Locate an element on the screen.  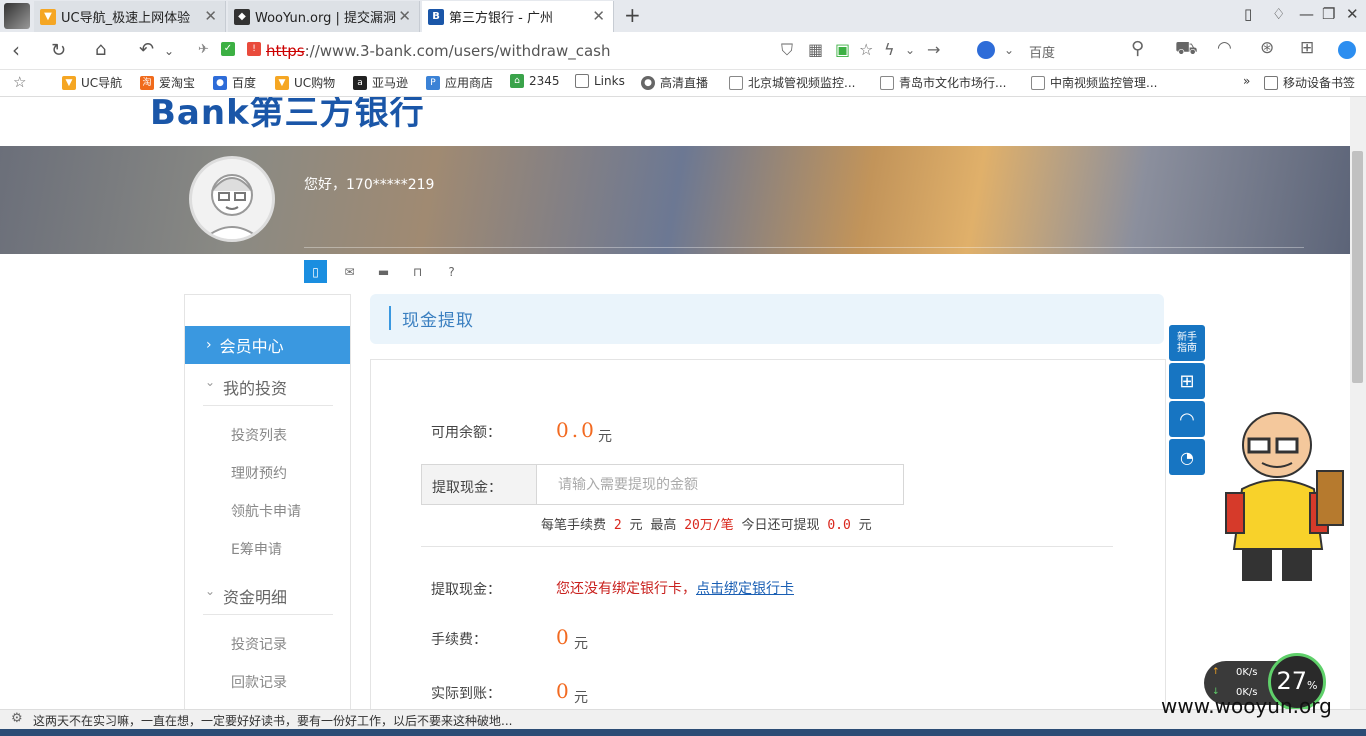
bind-card-link: 点击绑定银行卡 is located at coordinates (745, 589).